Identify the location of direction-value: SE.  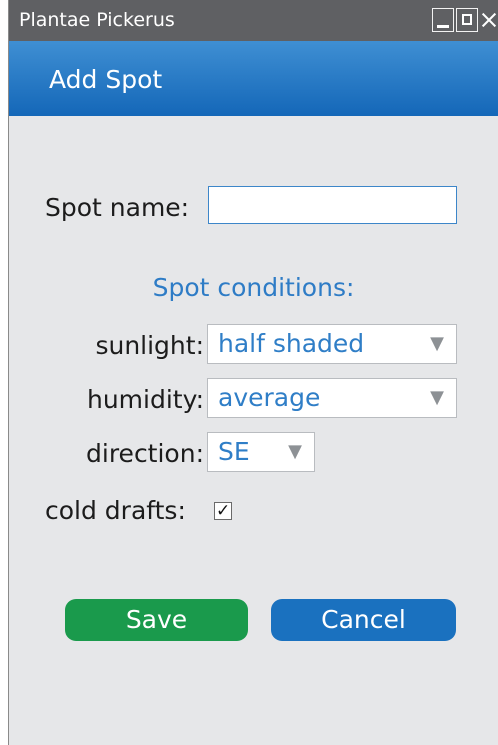
(234, 451).